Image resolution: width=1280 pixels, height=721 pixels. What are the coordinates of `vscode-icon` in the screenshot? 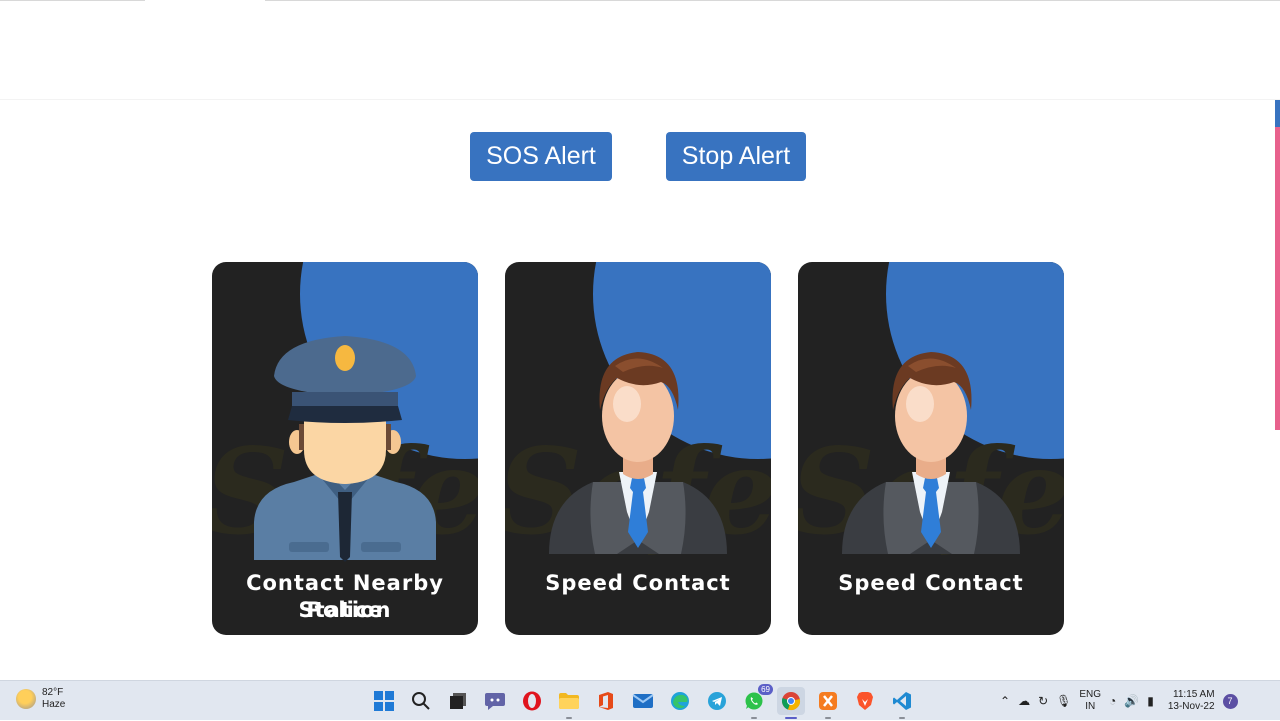 It's located at (902, 703).